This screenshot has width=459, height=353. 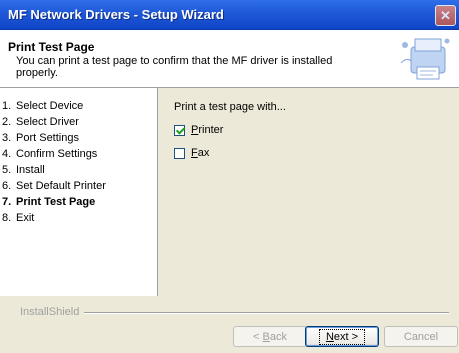 I want to click on step-label: Confirm Settings, so click(x=57, y=154).